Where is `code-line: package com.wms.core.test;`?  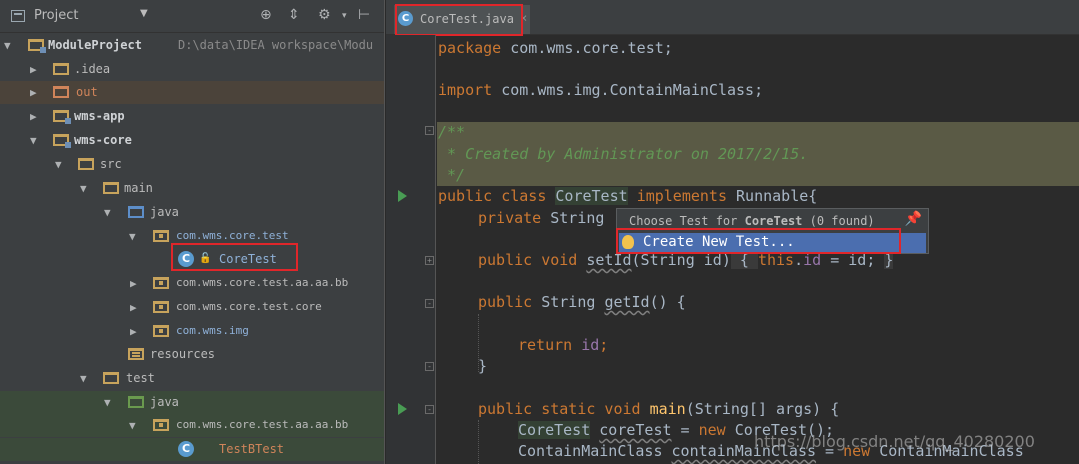 code-line: package com.wms.core.test; is located at coordinates (555, 48).